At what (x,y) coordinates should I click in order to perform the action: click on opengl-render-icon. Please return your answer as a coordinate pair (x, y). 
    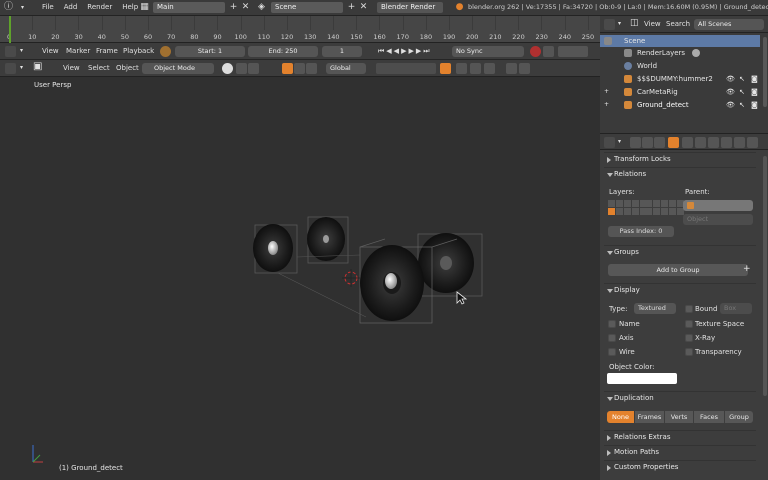
    Looking at the image, I should click on (511, 68).